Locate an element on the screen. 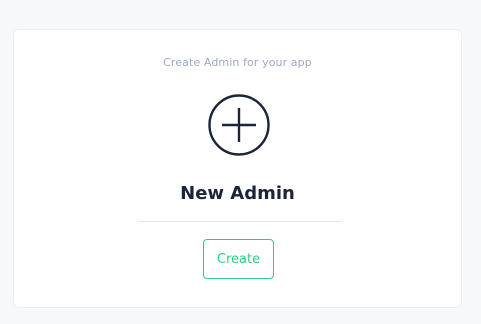 The height and width of the screenshot is (324, 481). plus-circle-icon is located at coordinates (239, 125).